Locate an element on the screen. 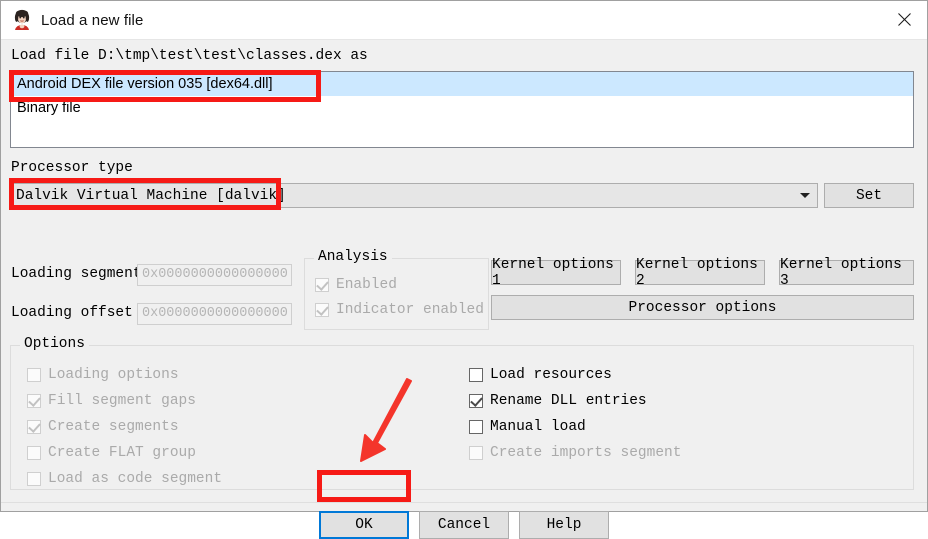 Image resolution: width=928 pixels, height=539 pixels. checkbox-load-resources: Load resources is located at coordinates (540, 375).